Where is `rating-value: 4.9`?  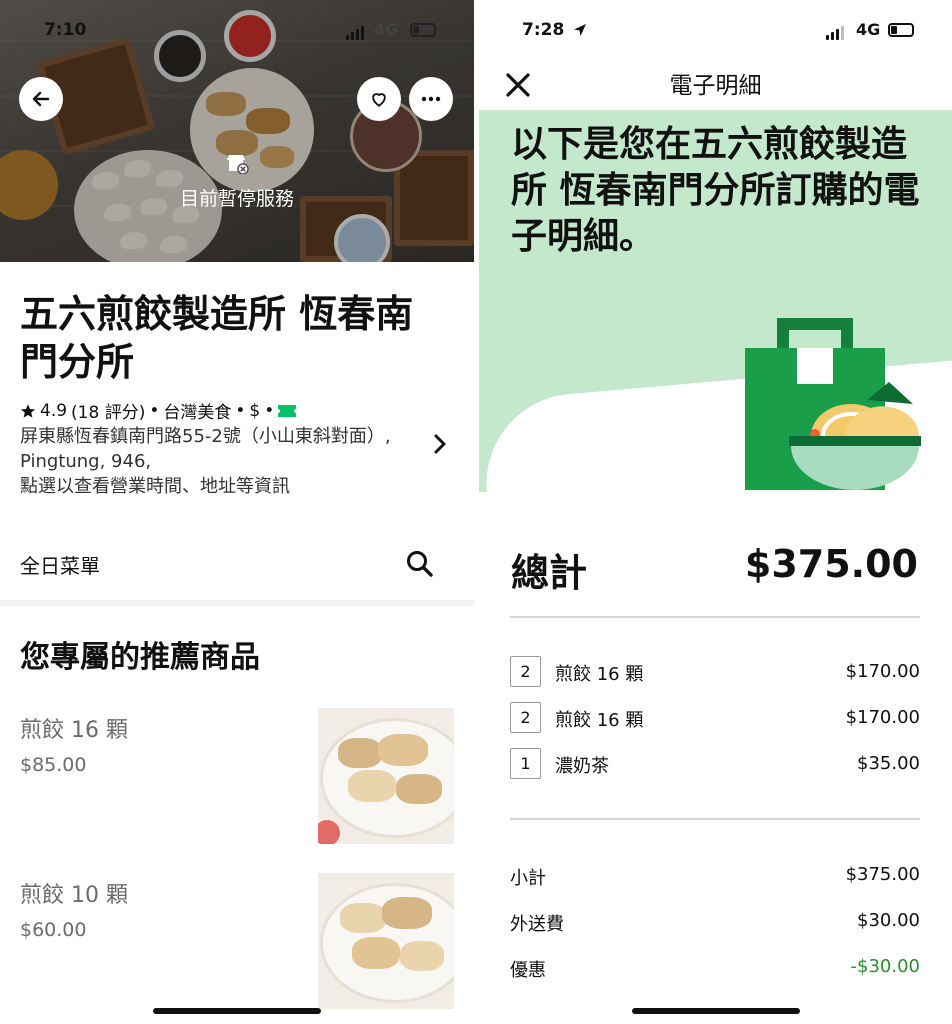
rating-value: 4.9 is located at coordinates (54, 410).